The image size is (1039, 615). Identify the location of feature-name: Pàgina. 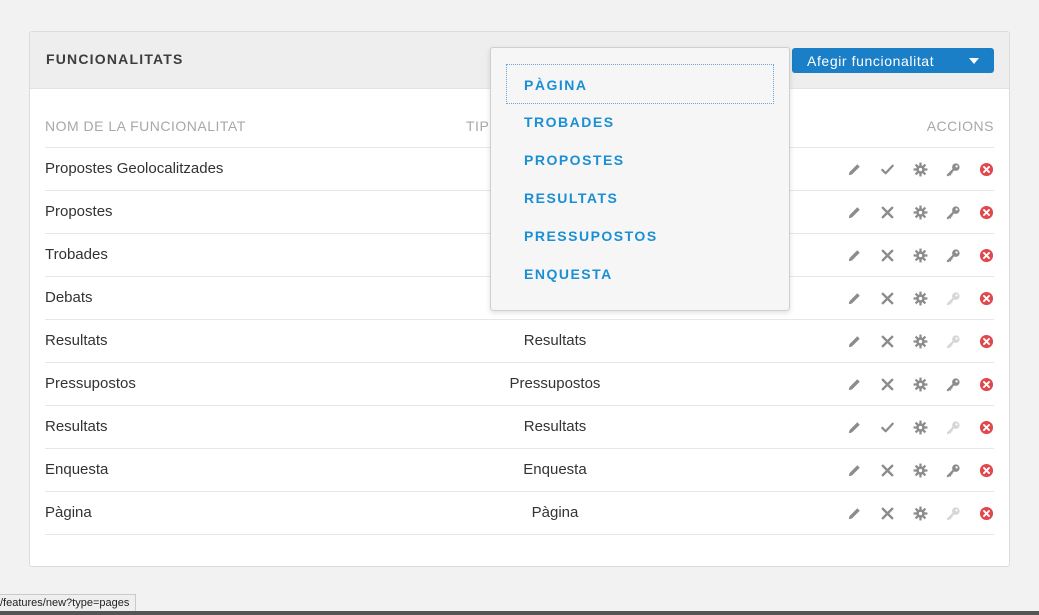
(68, 512).